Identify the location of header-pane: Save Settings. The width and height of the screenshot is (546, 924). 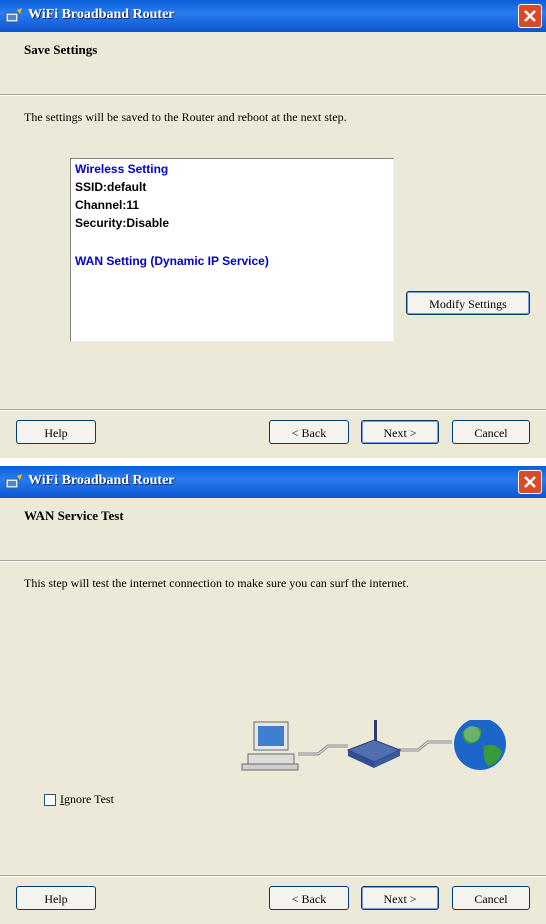
(273, 63).